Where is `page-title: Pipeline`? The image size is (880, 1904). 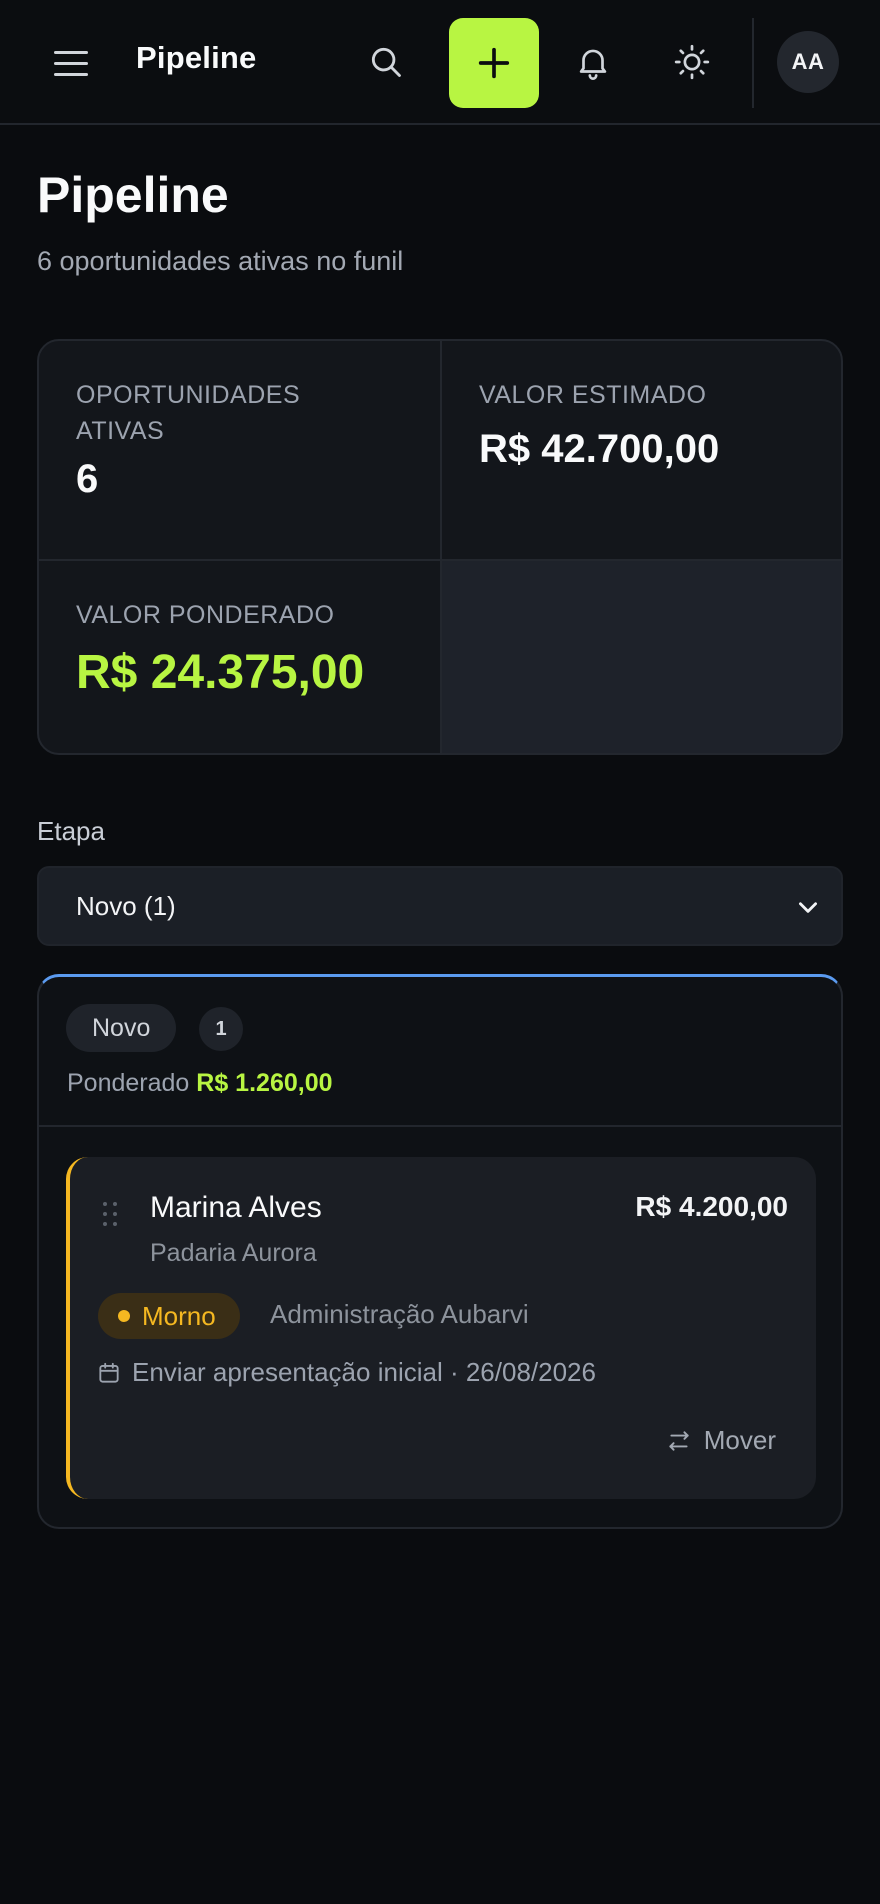 page-title: Pipeline is located at coordinates (133, 195).